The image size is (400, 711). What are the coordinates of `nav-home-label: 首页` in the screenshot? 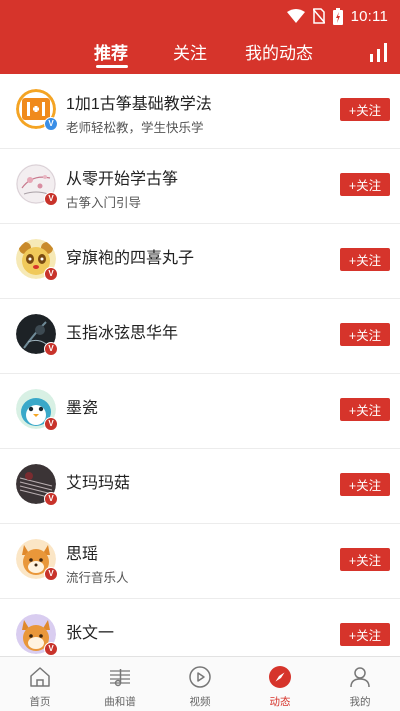 It's located at (40, 702).